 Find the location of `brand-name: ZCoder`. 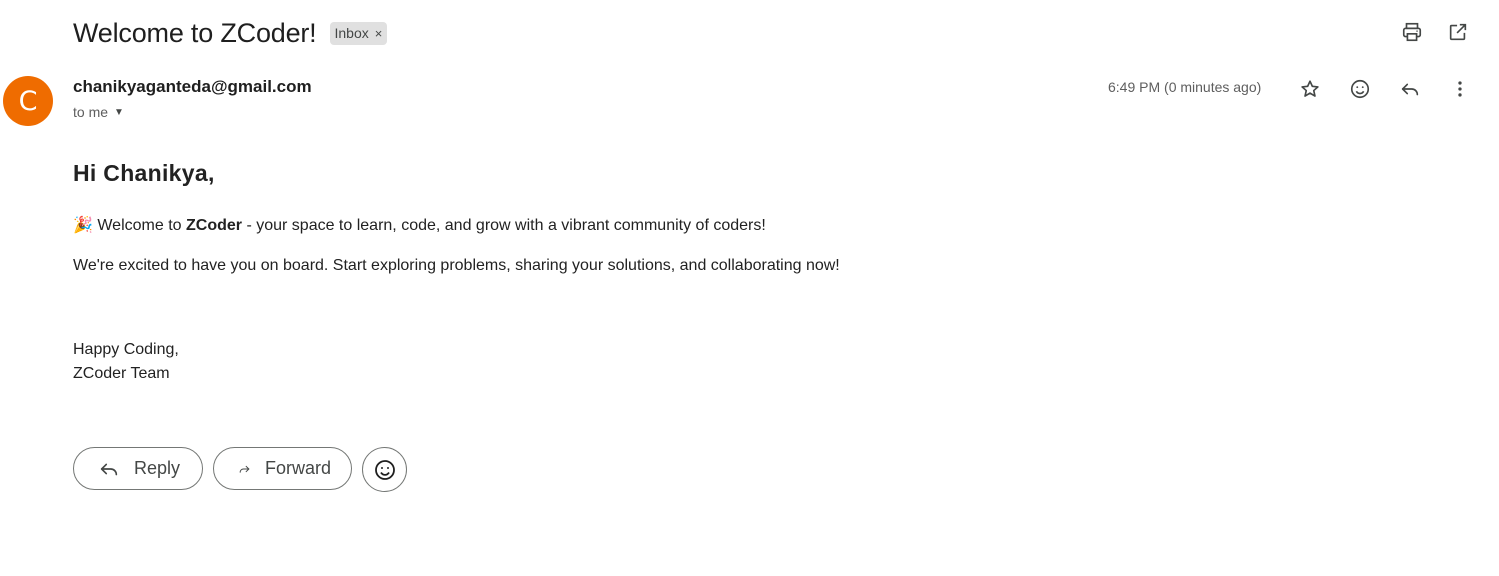

brand-name: ZCoder is located at coordinates (214, 225).